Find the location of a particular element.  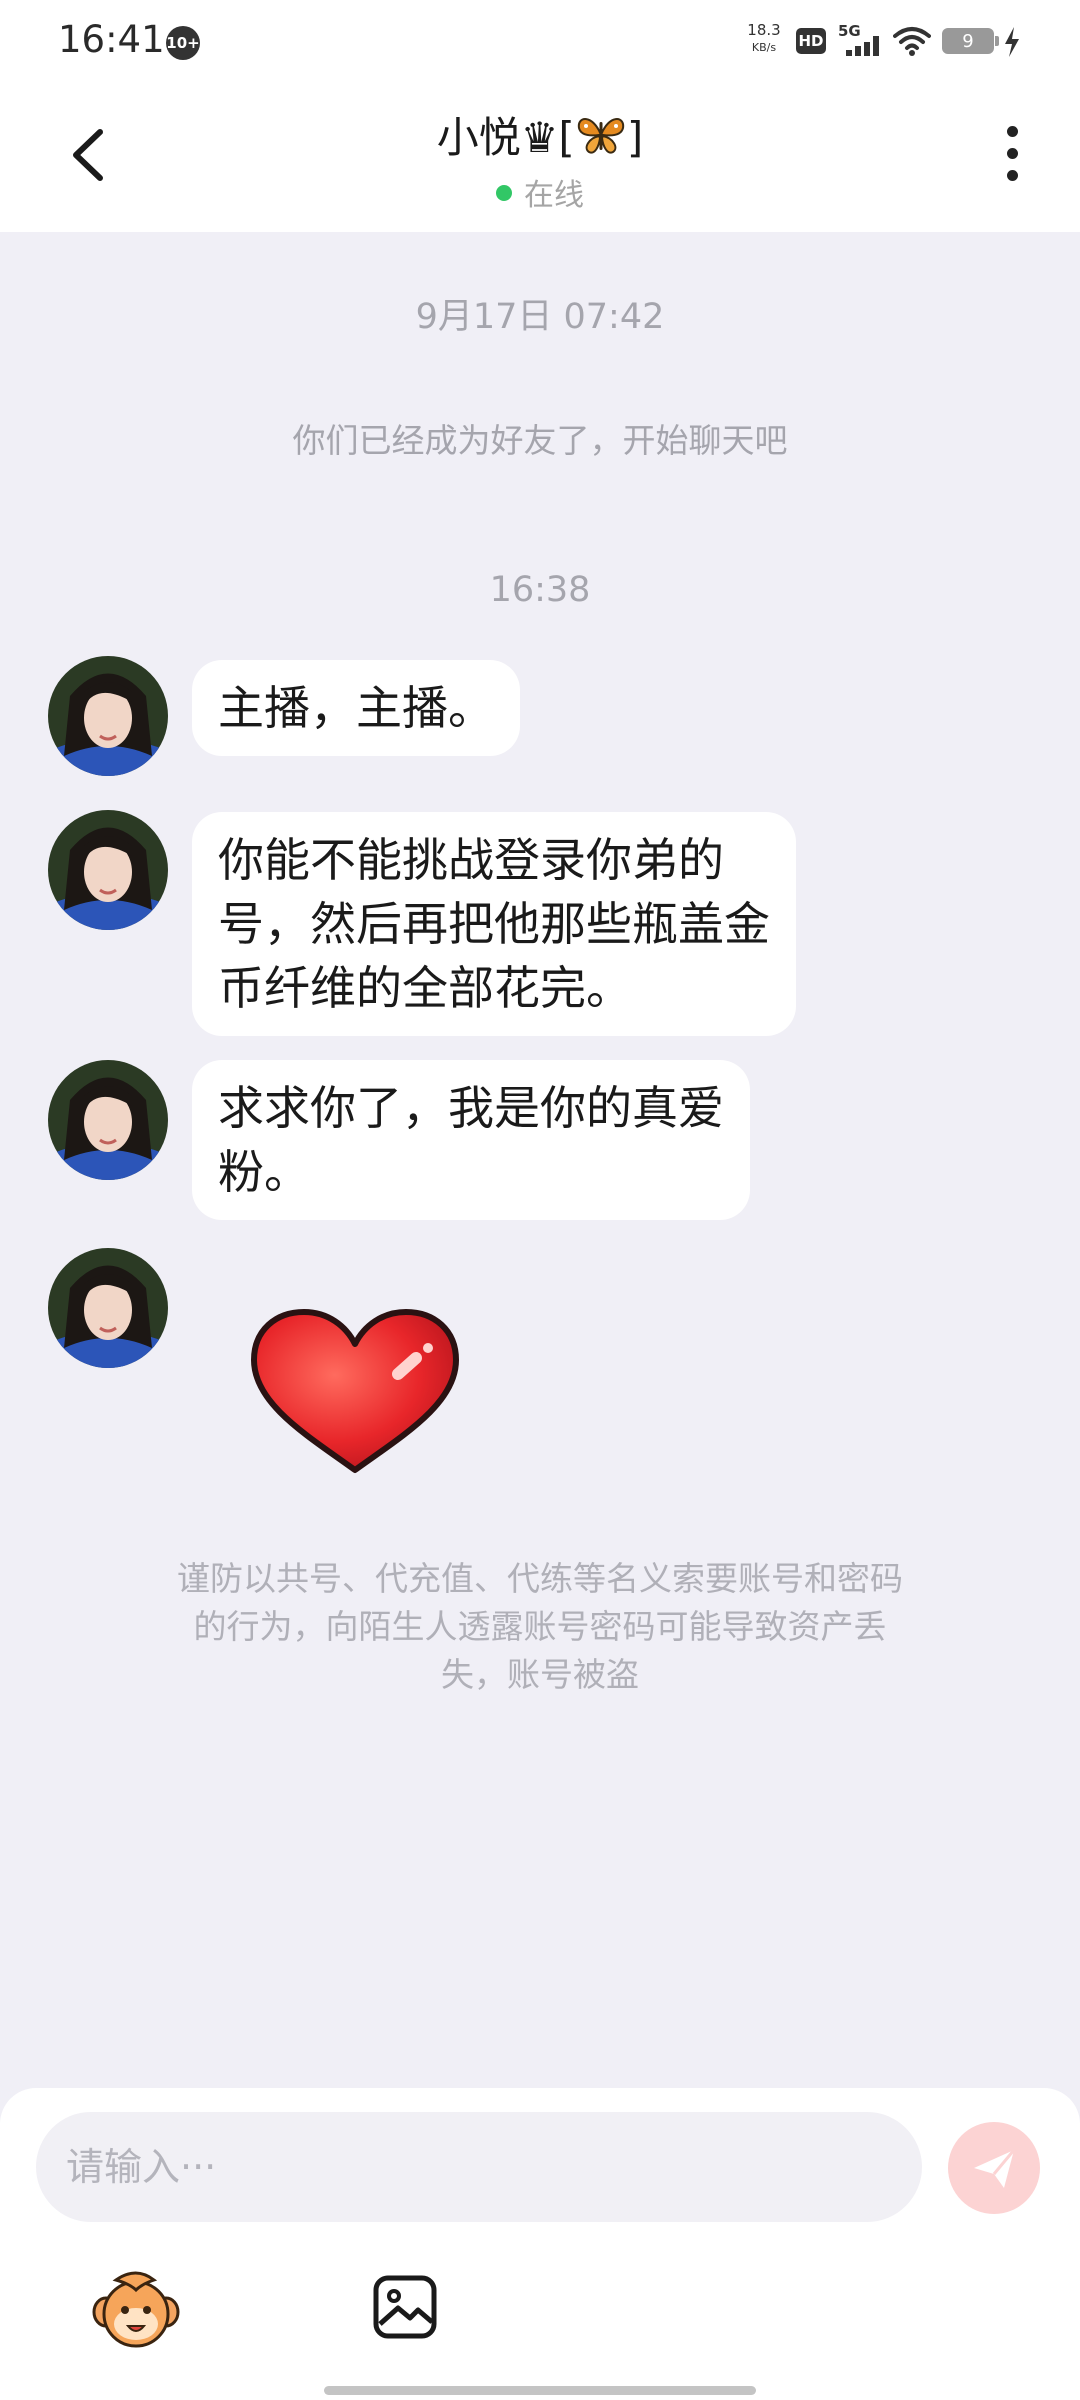

message-text-line: 求求你了，我是你的真爱 is located at coordinates (471, 1108).